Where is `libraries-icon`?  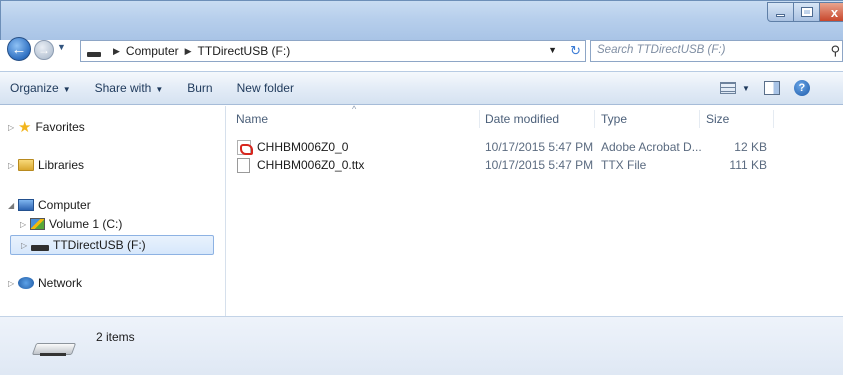
libraries-icon is located at coordinates (26, 165).